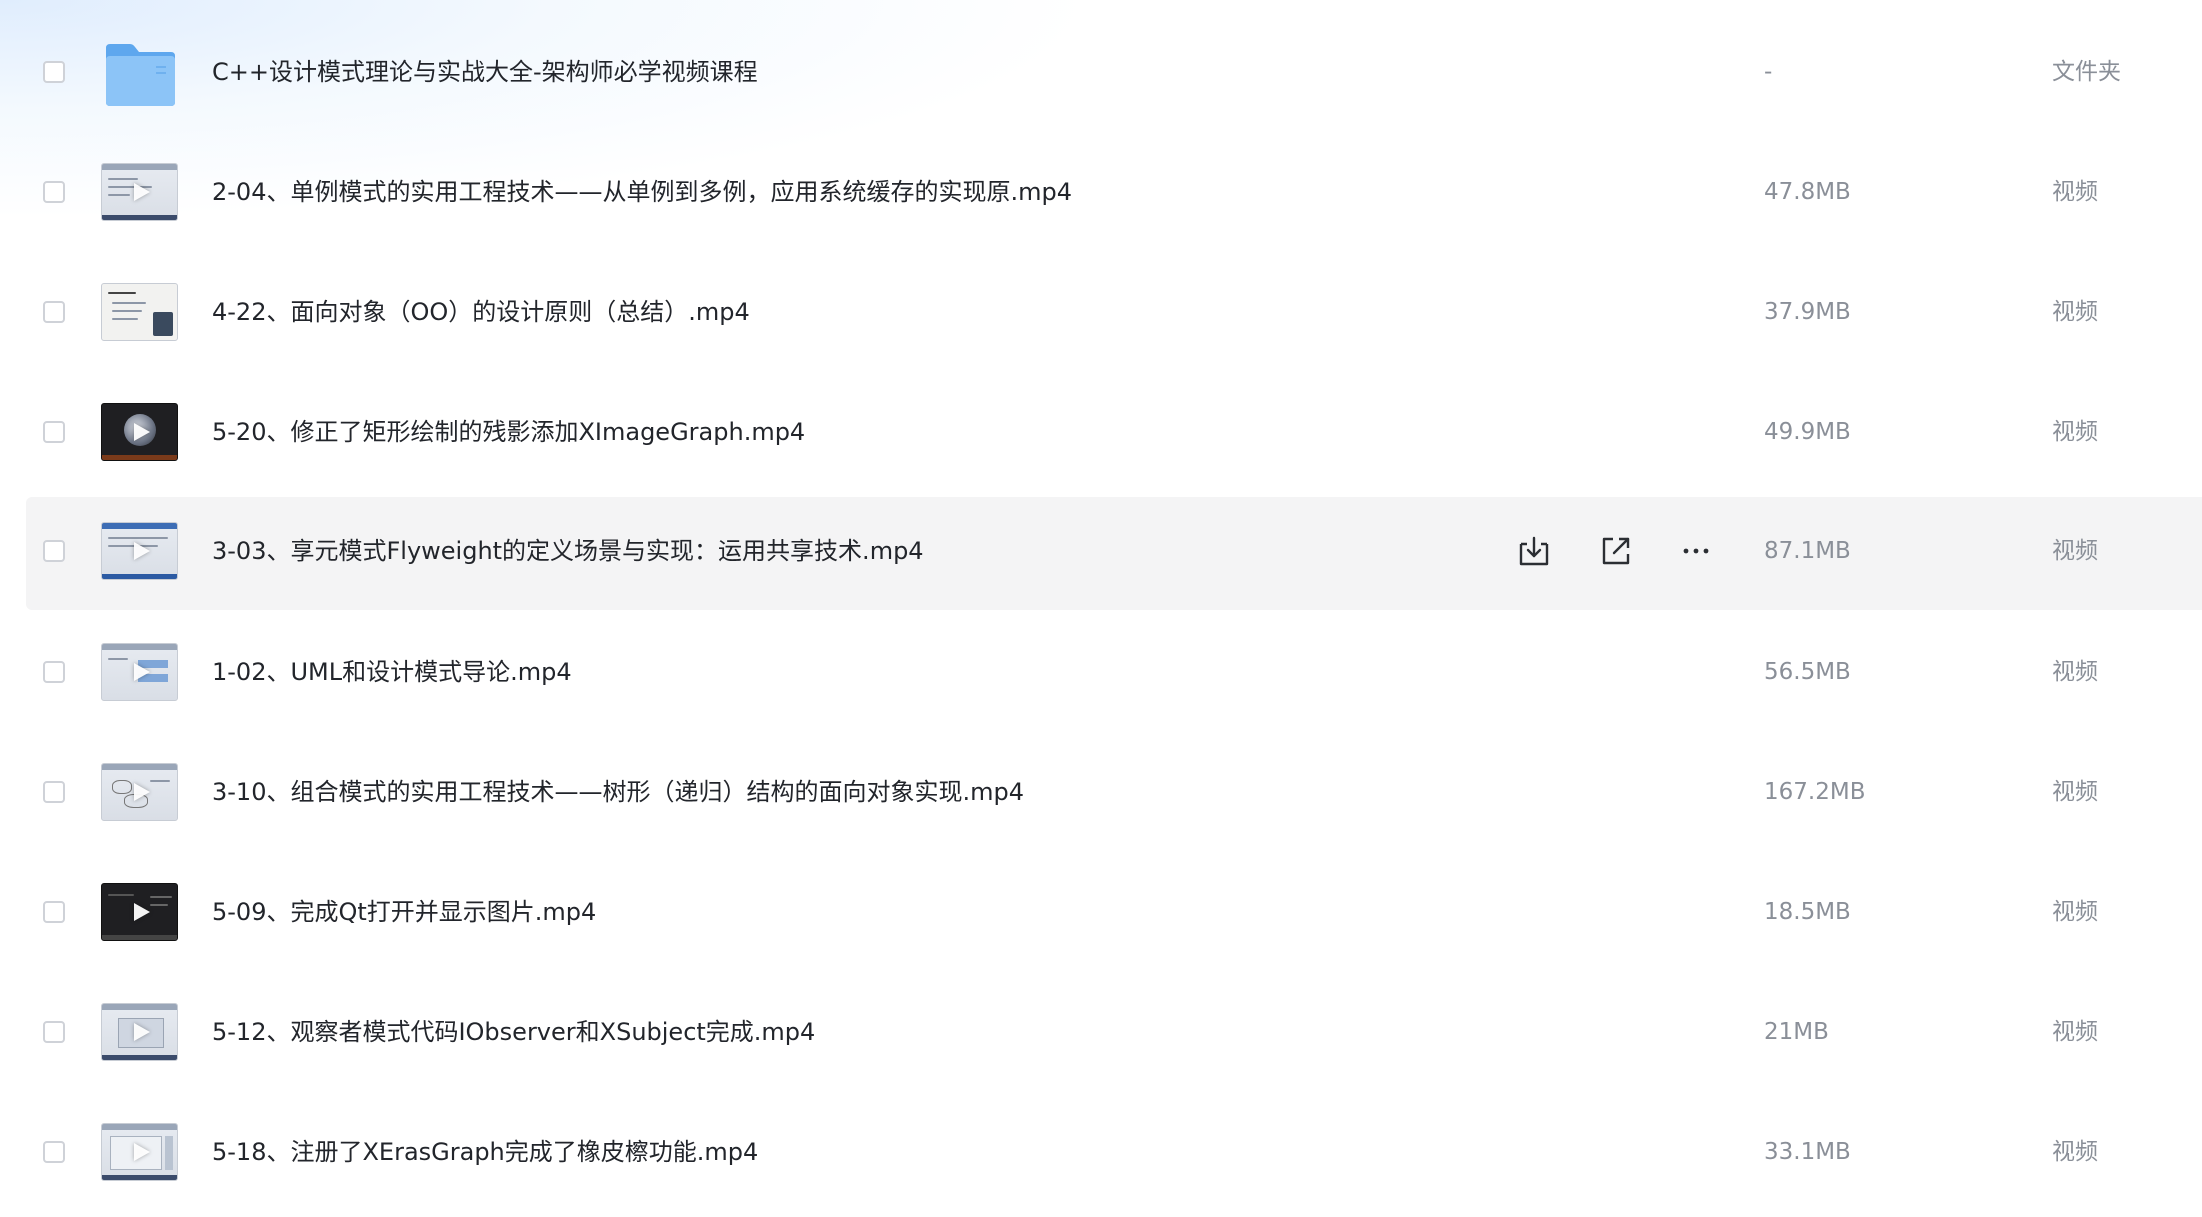  What do you see at coordinates (1796, 1032) in the screenshot?
I see `file-size: 21MB` at bounding box center [1796, 1032].